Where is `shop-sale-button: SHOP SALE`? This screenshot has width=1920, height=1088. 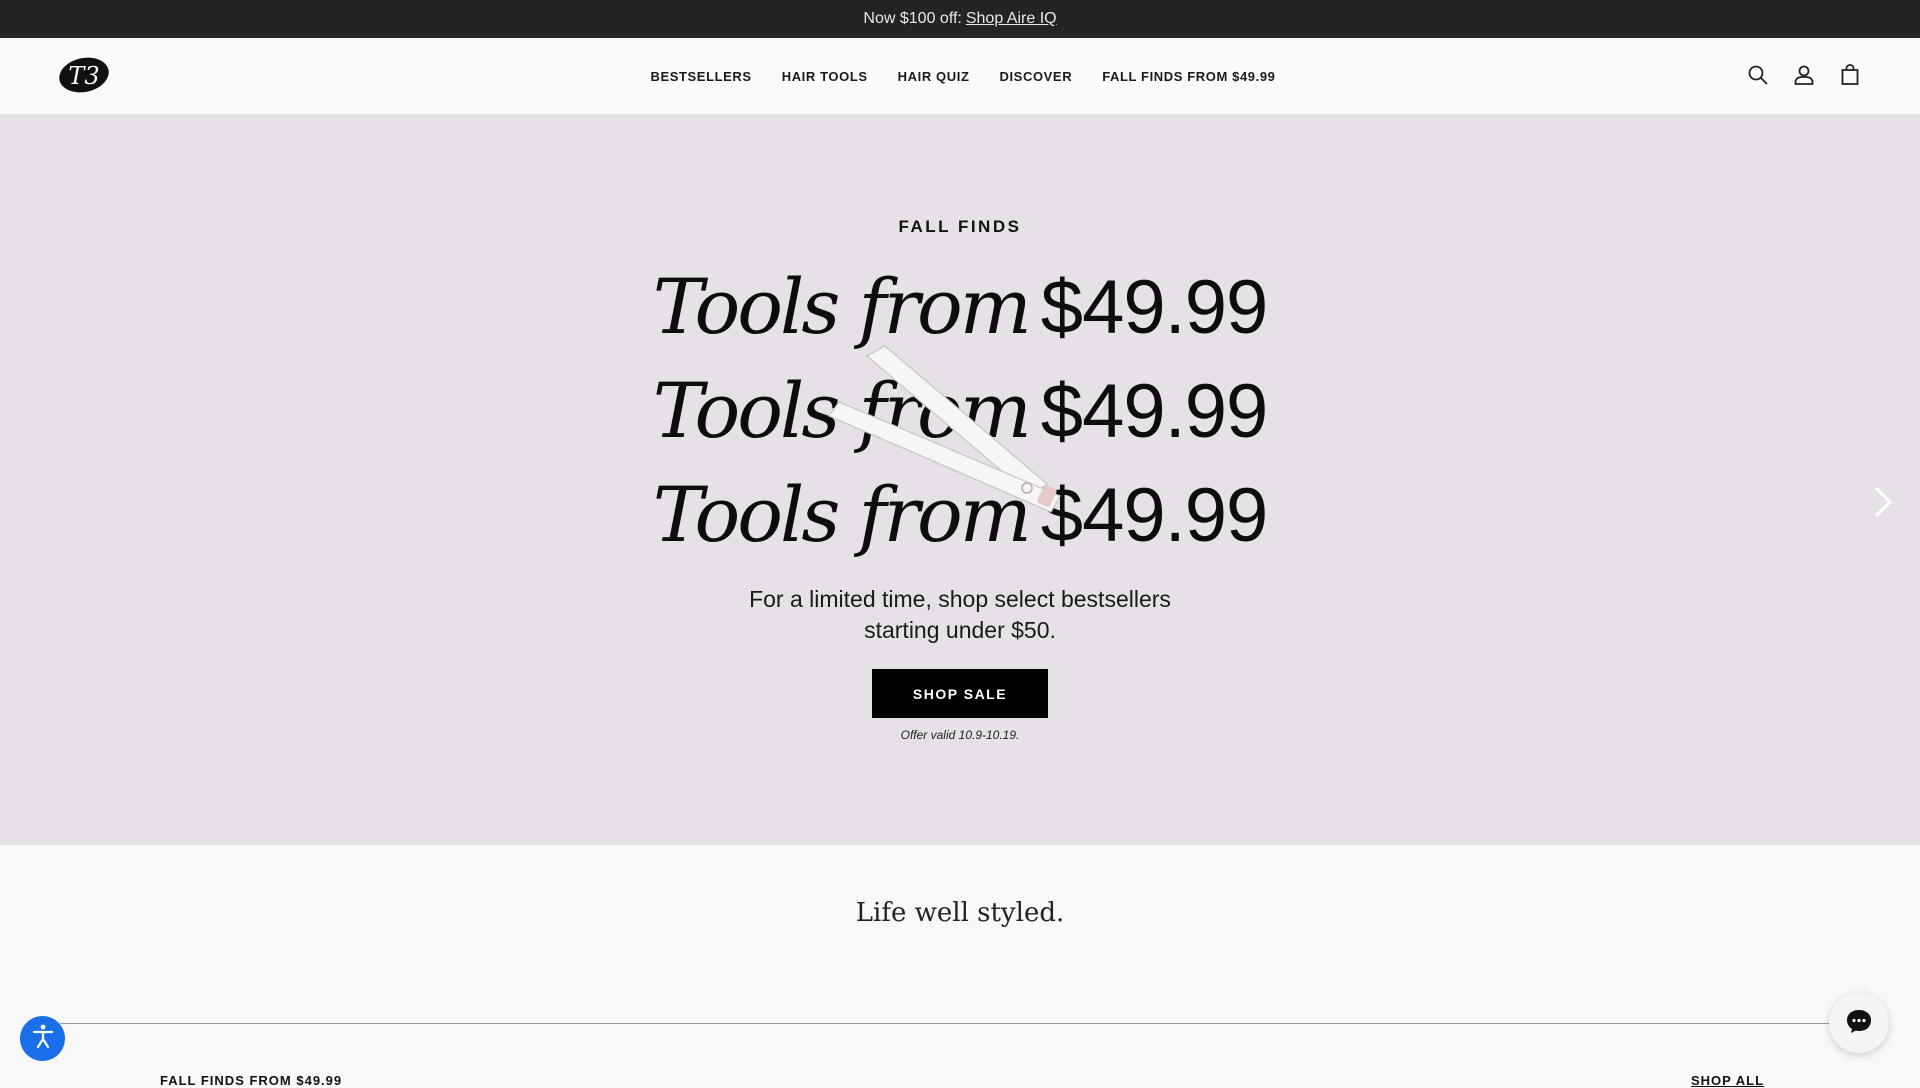
shop-sale-button: SHOP SALE is located at coordinates (960, 693).